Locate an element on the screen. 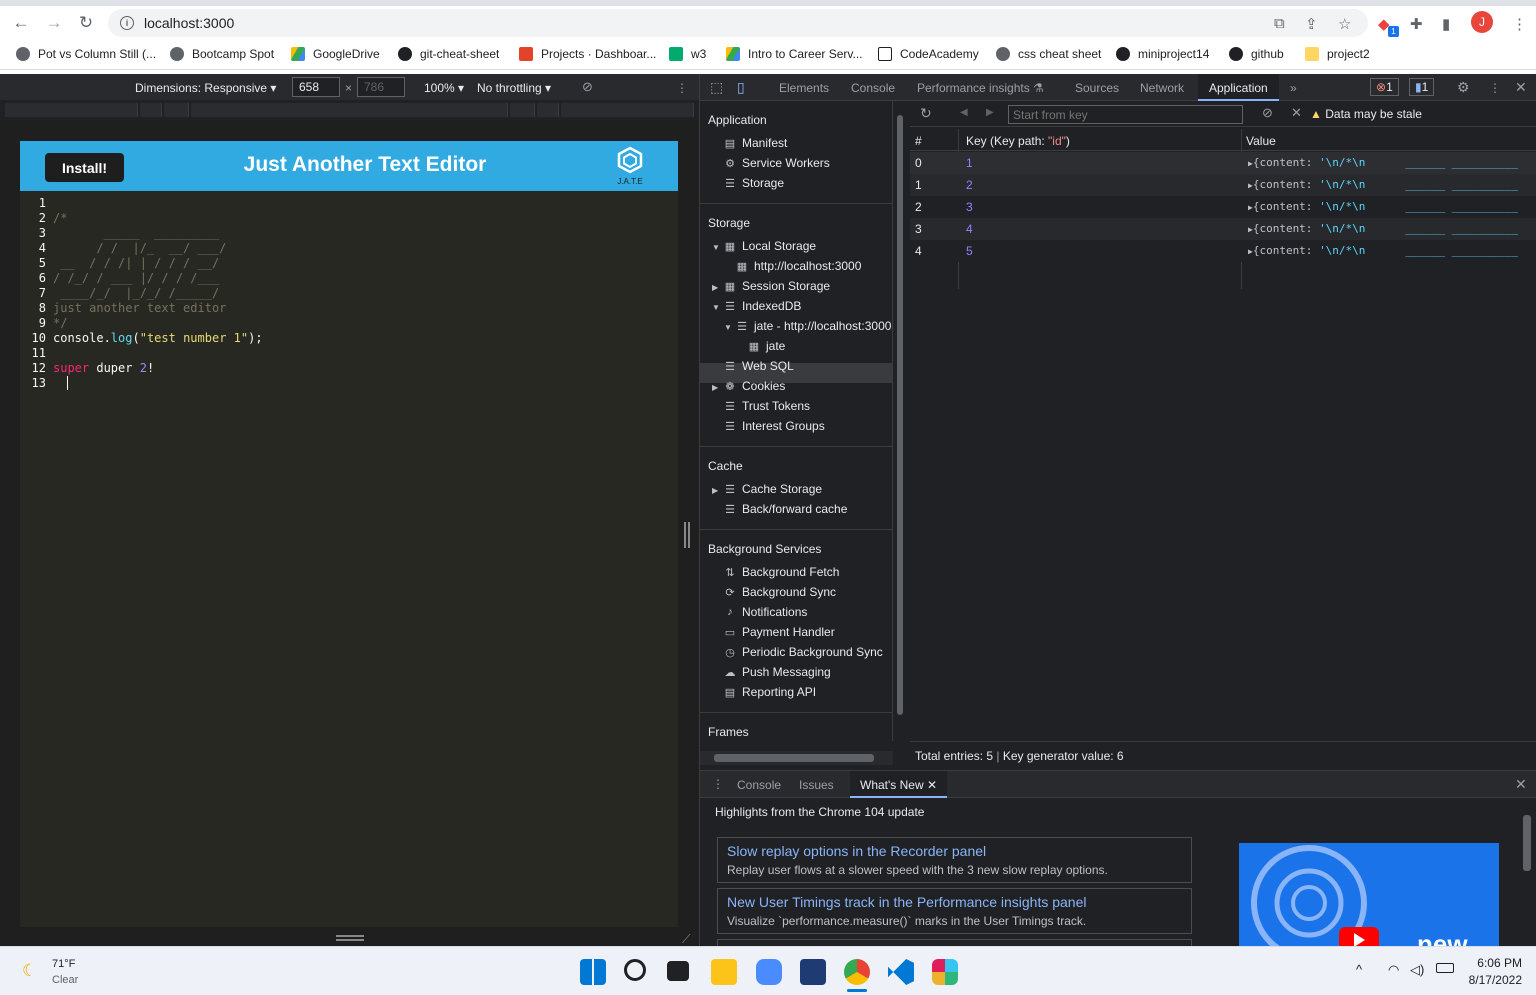  volume-icon: ◁) is located at coordinates (1417, 970).